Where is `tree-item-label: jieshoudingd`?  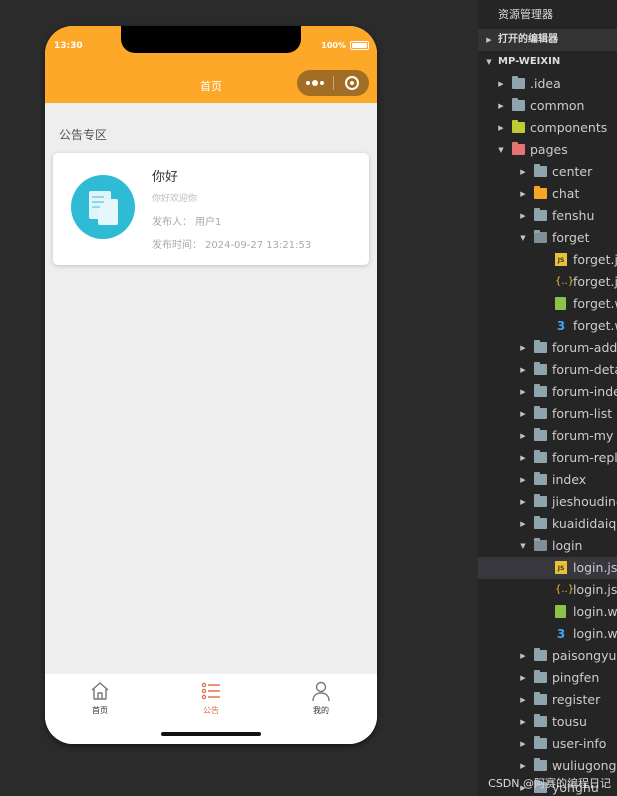
tree-item-label: jieshoudingd is located at coordinates (584, 501).